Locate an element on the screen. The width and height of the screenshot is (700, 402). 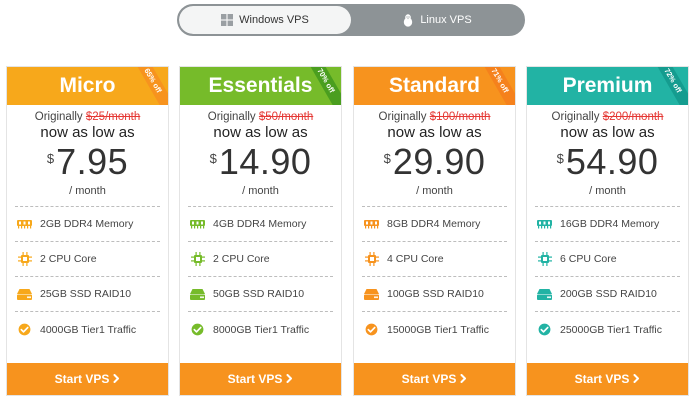
original-price: $200/month is located at coordinates (633, 117).